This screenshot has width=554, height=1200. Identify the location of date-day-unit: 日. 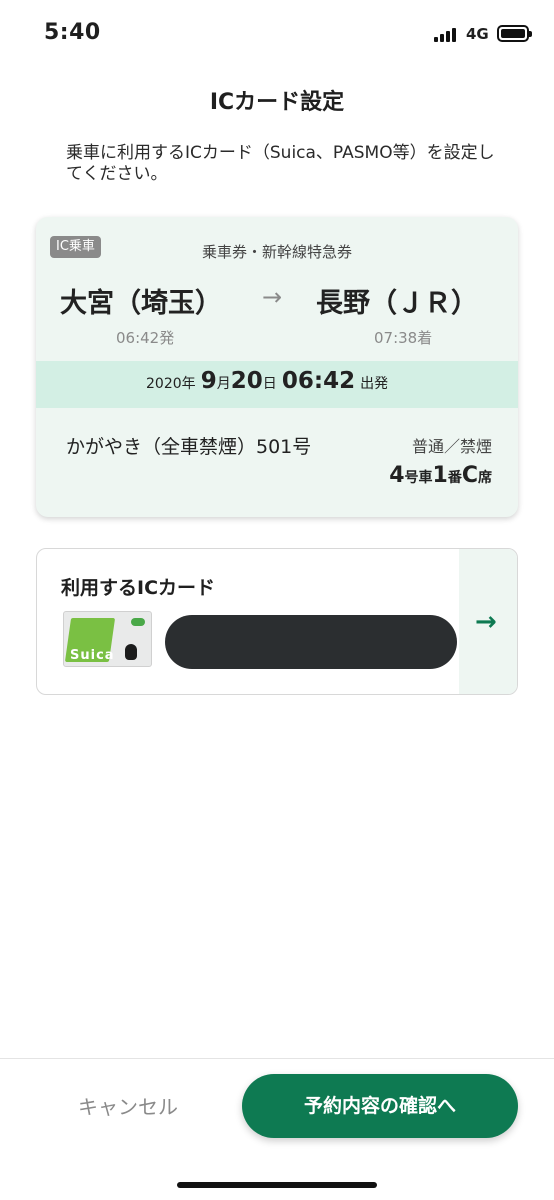
(269, 384).